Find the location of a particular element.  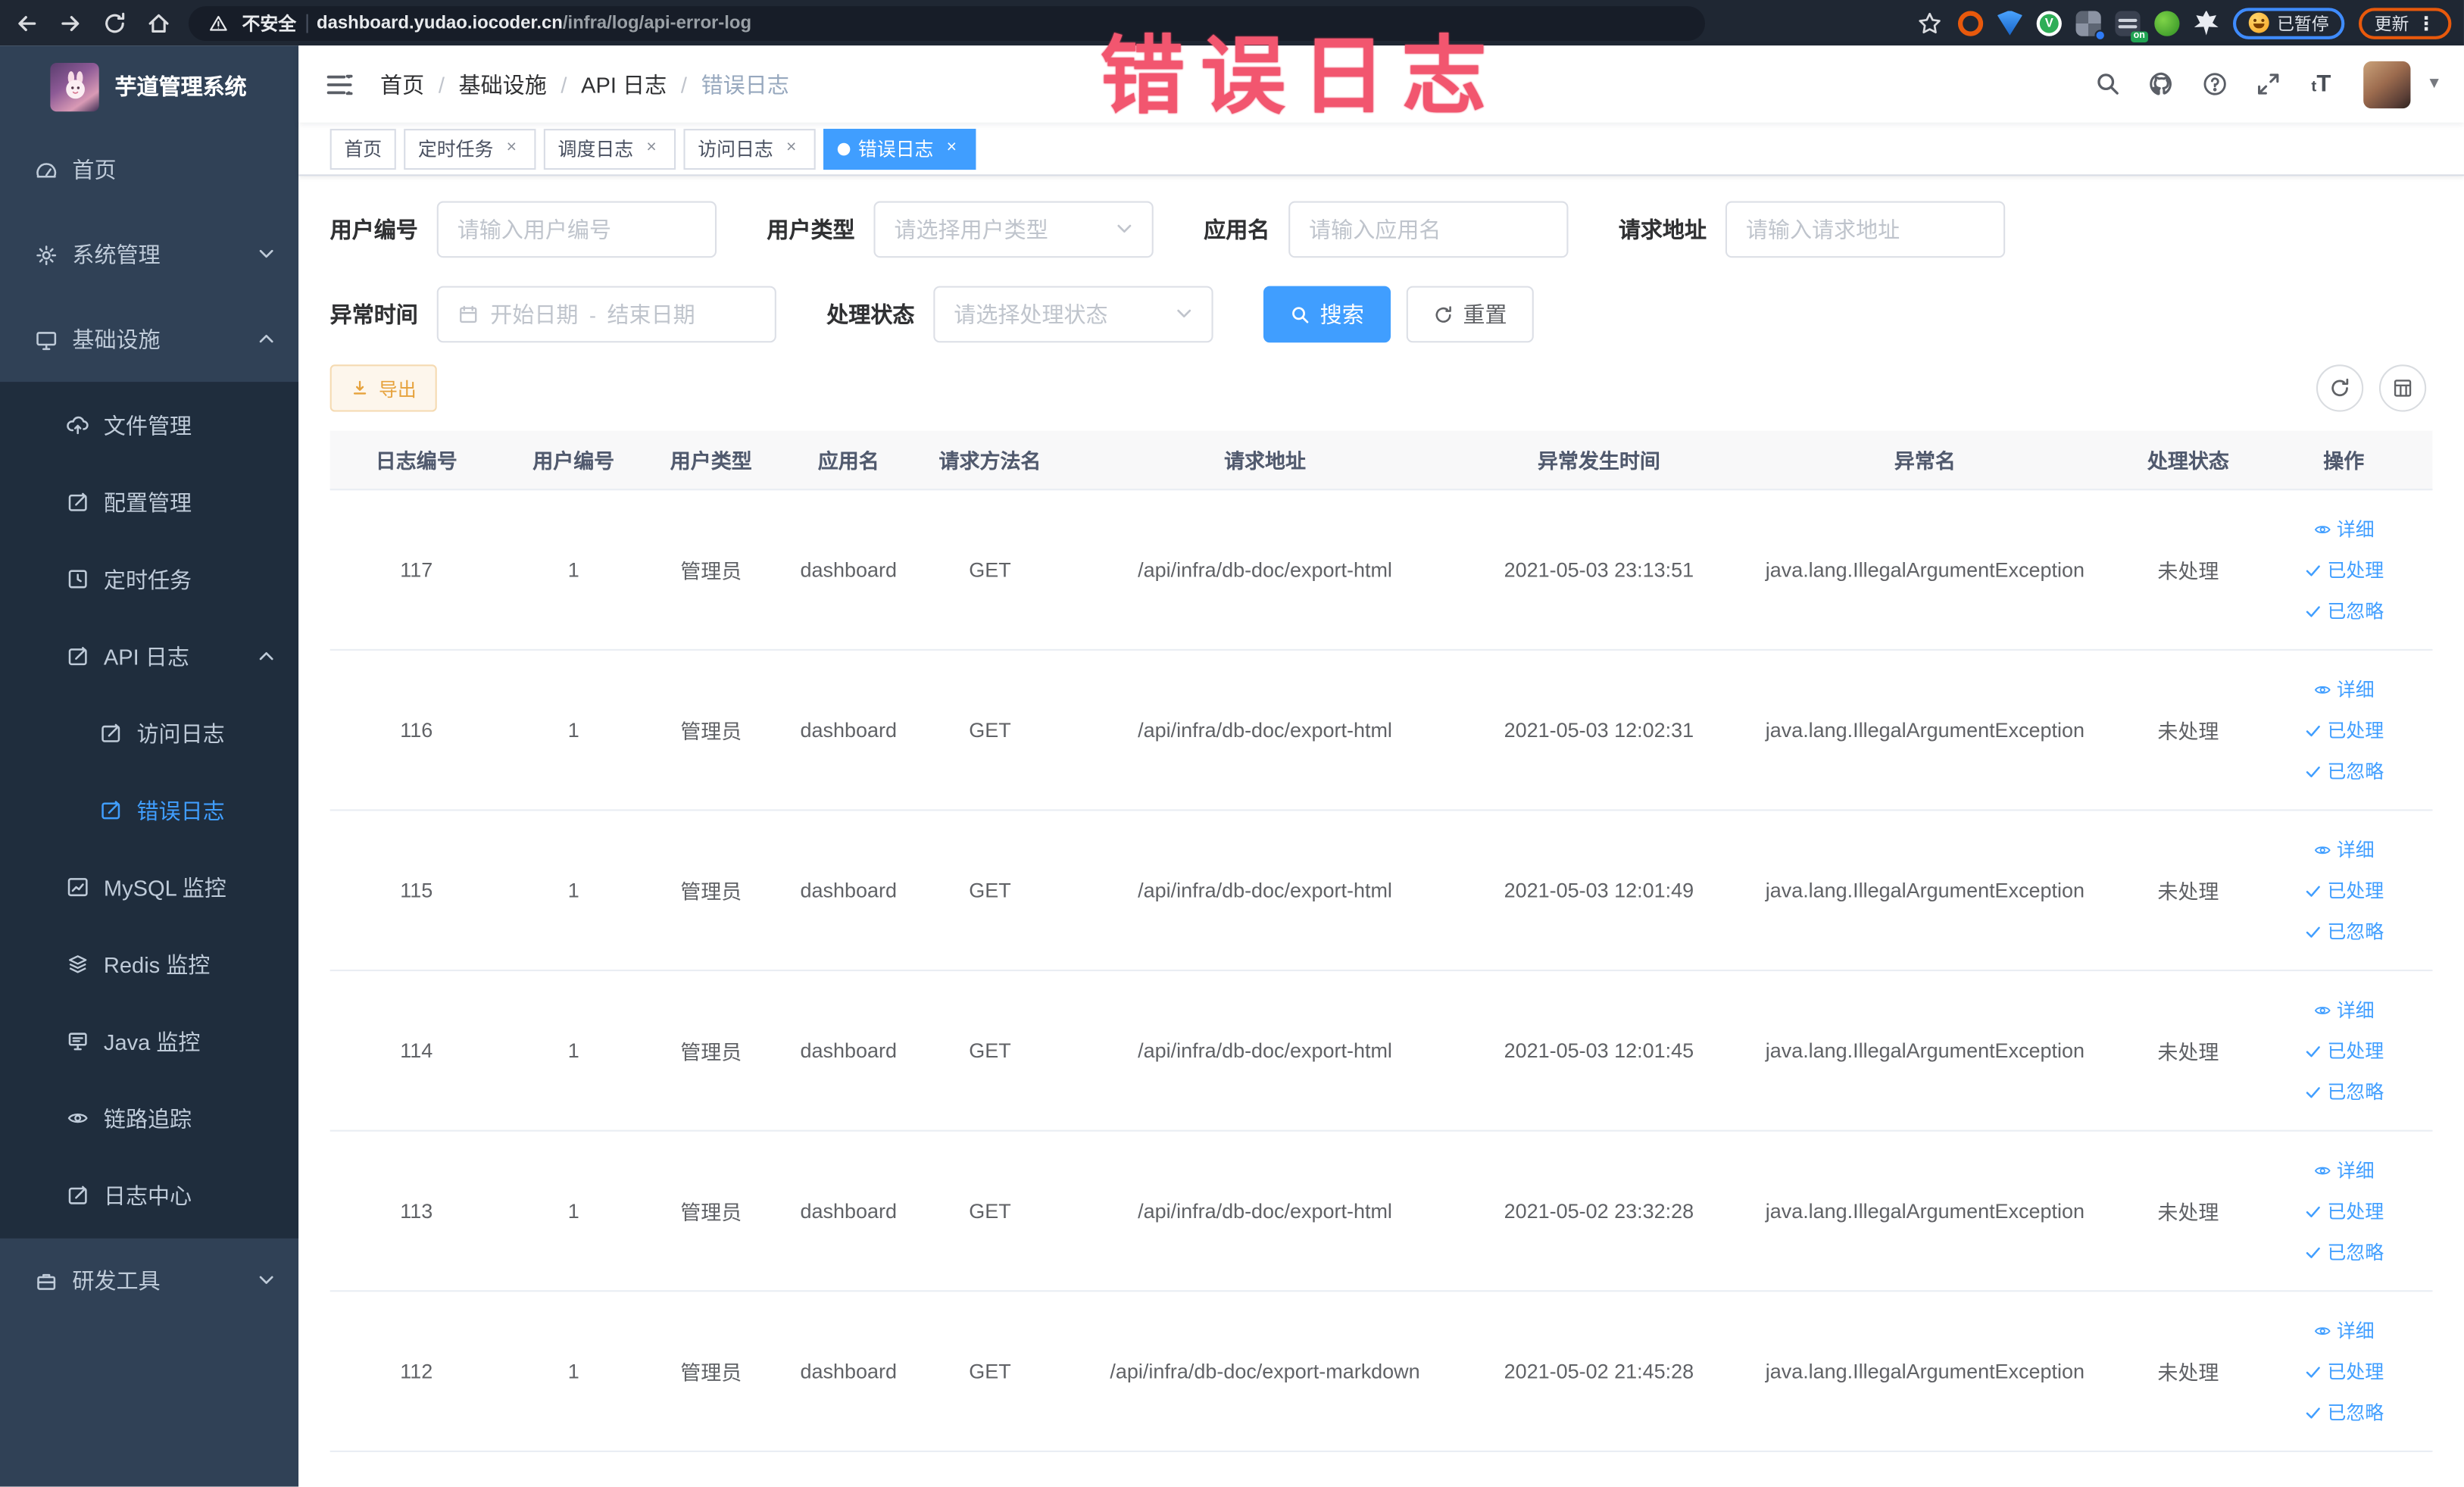

sidebar-item-file-management: 文件管理 is located at coordinates (149, 425).